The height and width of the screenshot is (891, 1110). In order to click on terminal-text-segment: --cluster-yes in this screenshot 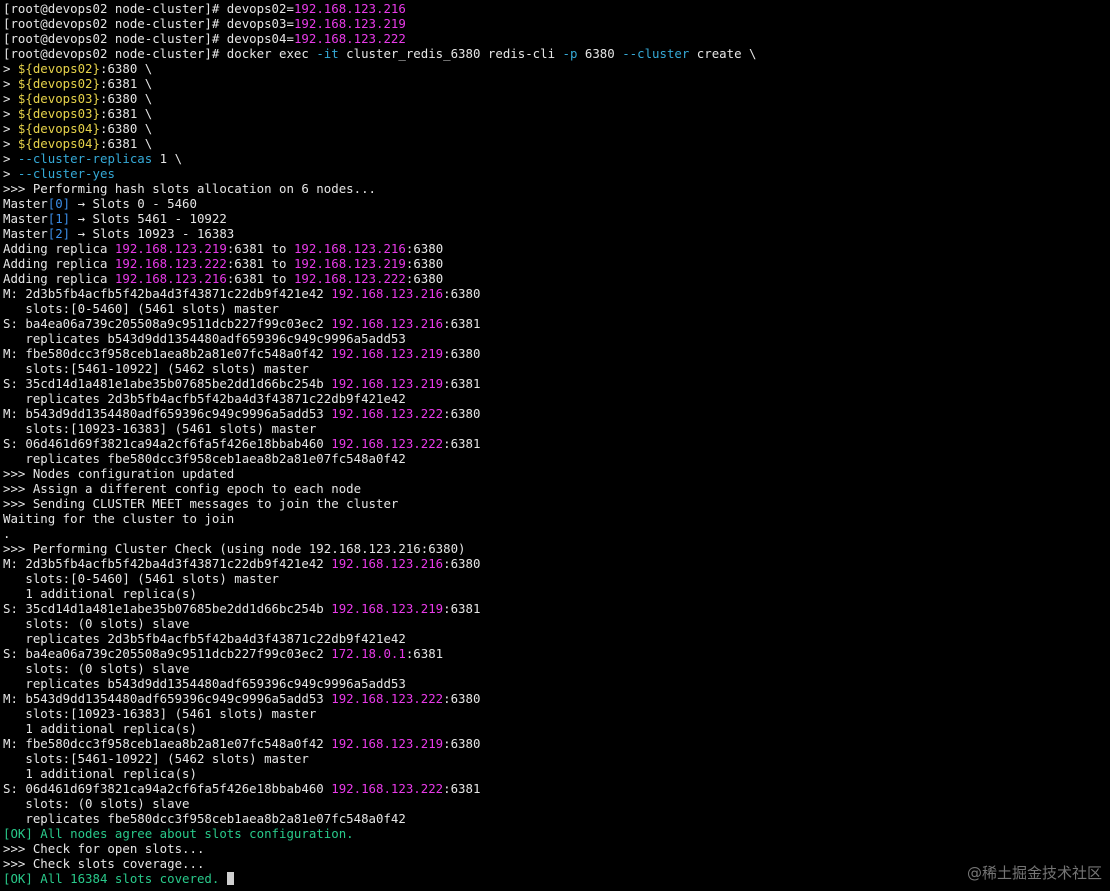, I will do `click(66, 173)`.